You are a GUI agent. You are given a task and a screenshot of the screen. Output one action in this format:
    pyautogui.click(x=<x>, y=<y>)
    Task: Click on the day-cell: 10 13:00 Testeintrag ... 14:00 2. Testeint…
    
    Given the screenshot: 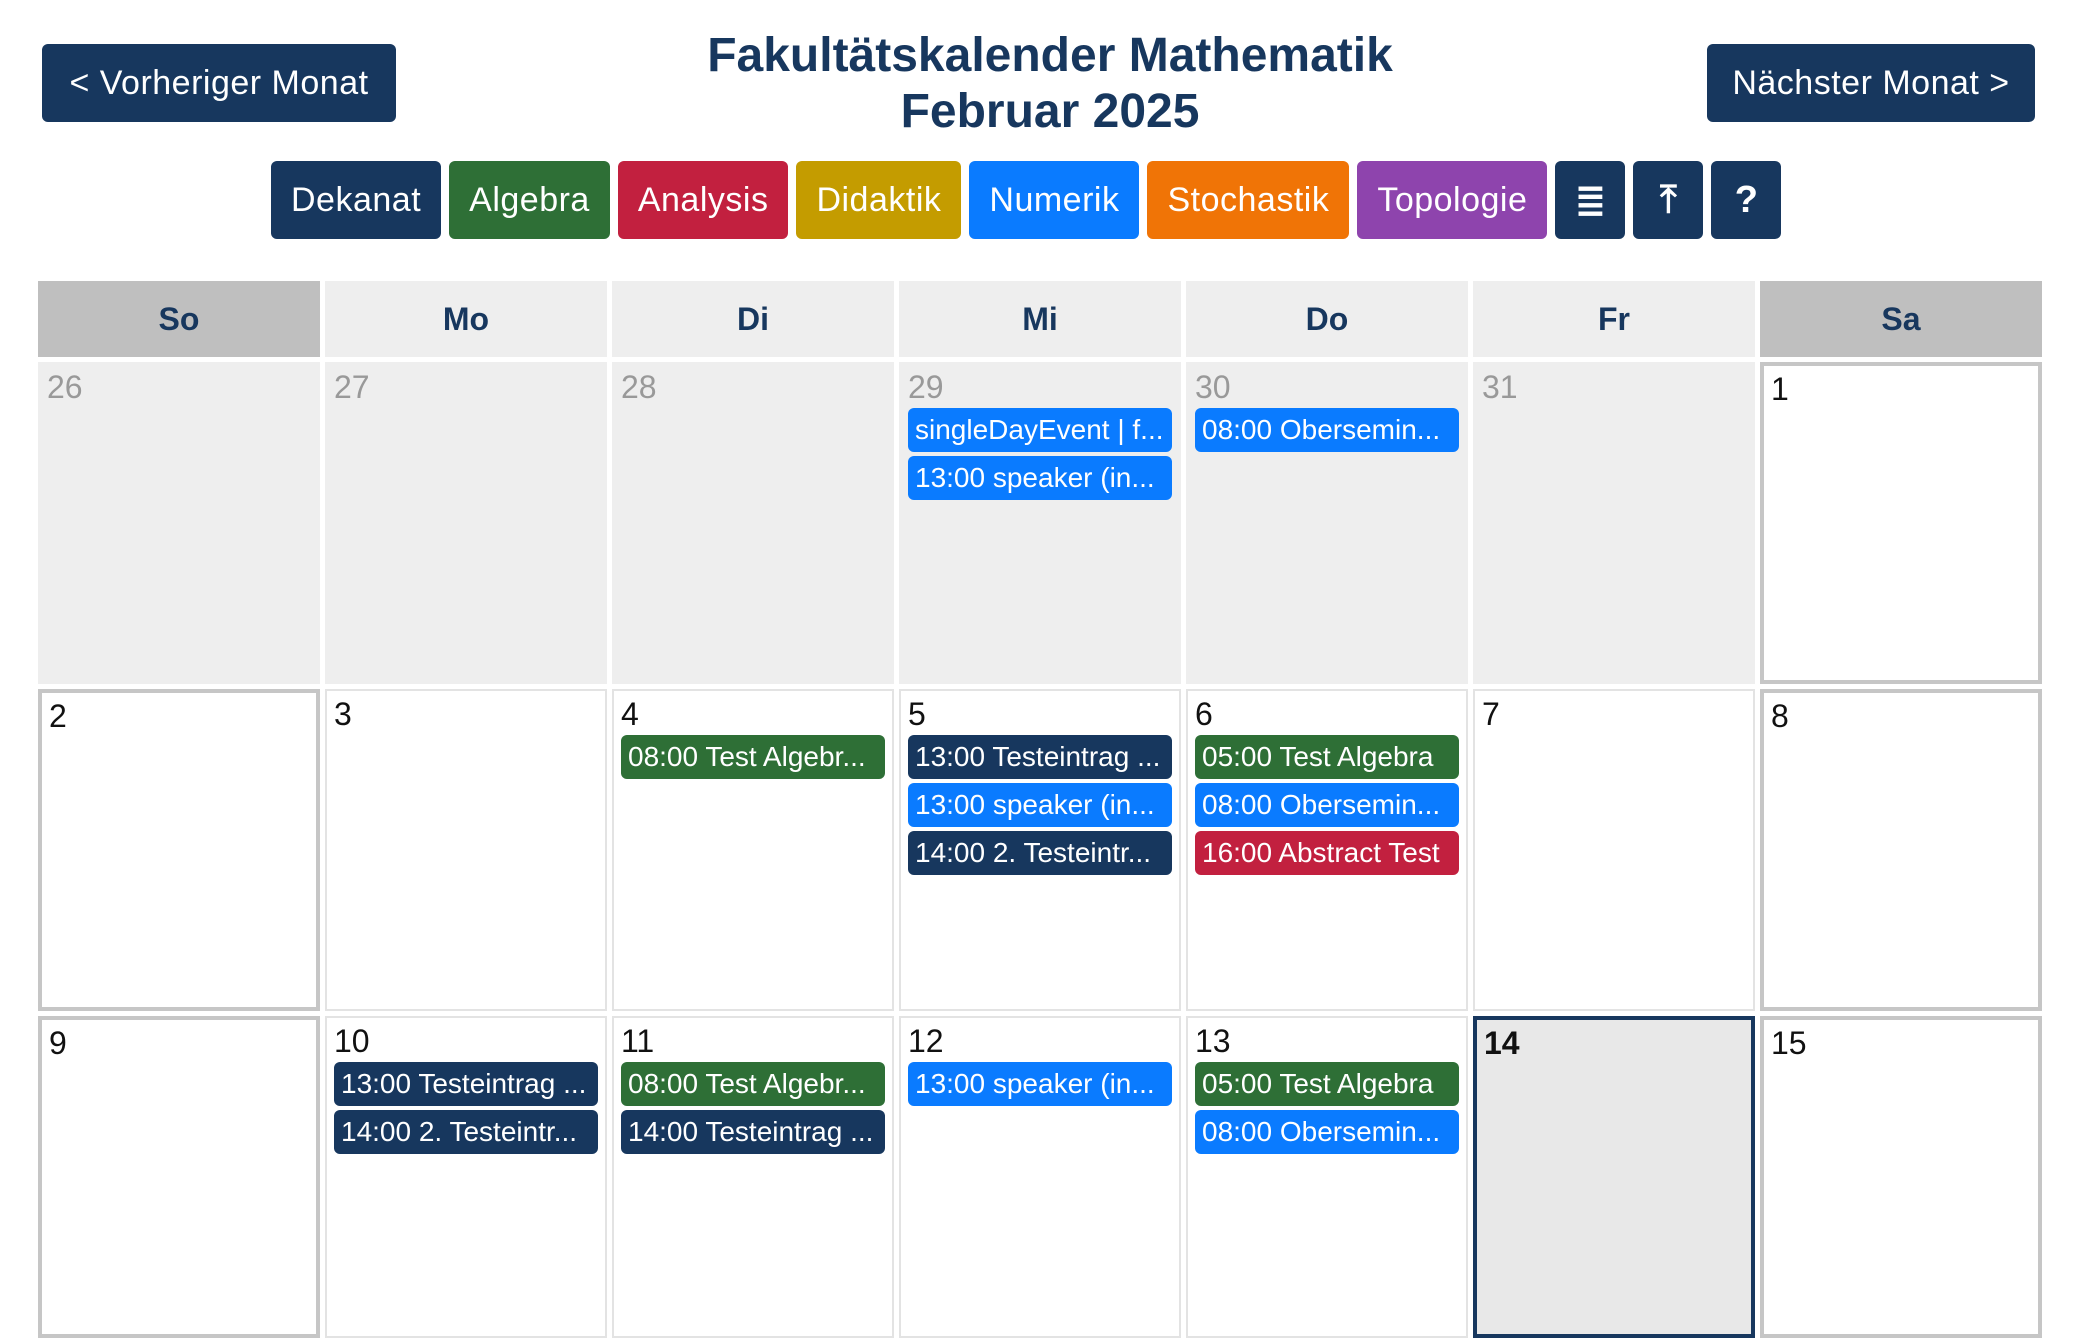 What is the action you would take?
    pyautogui.click(x=466, y=1177)
    